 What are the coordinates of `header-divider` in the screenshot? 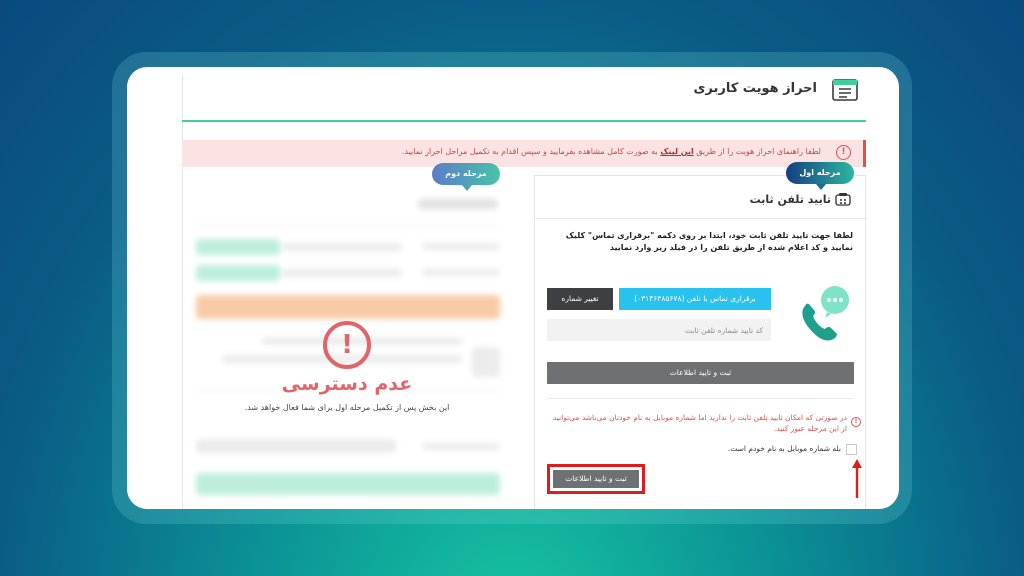 It's located at (524, 121).